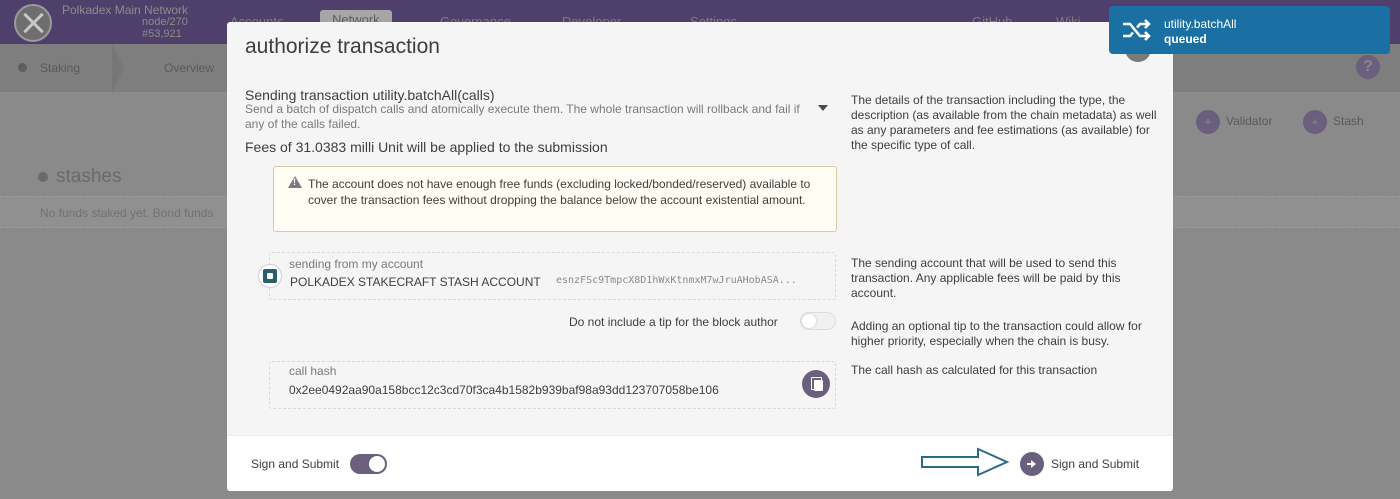 The image size is (1400, 499). Describe the element at coordinates (313, 371) in the screenshot. I see `call-hash-label: call hash` at that location.